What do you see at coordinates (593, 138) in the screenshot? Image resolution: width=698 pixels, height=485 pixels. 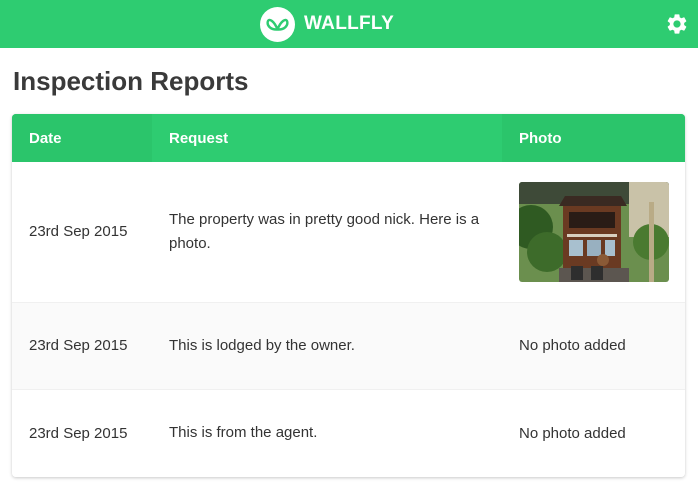 I see `column-header-photo: Photo` at bounding box center [593, 138].